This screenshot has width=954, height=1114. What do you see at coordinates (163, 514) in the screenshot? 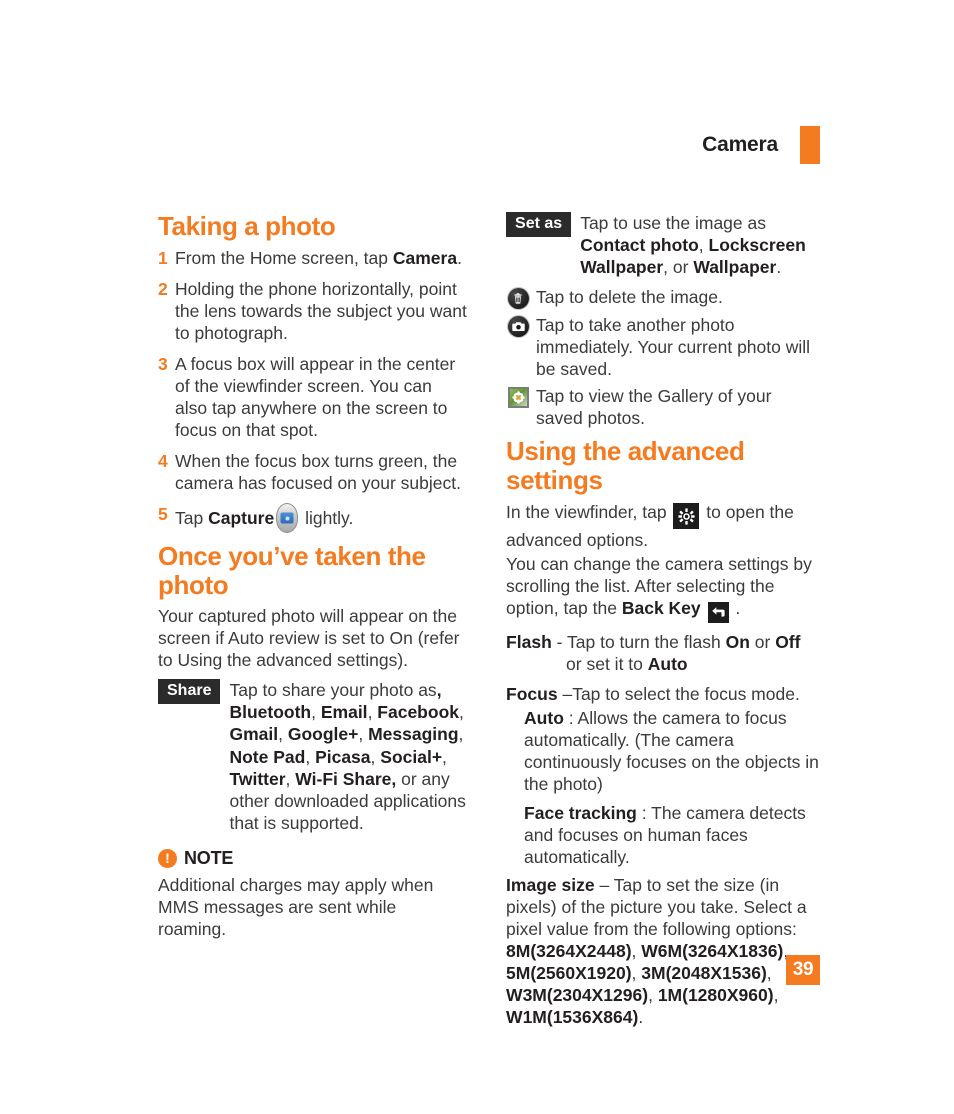
I see `step-number: 5` at bounding box center [163, 514].